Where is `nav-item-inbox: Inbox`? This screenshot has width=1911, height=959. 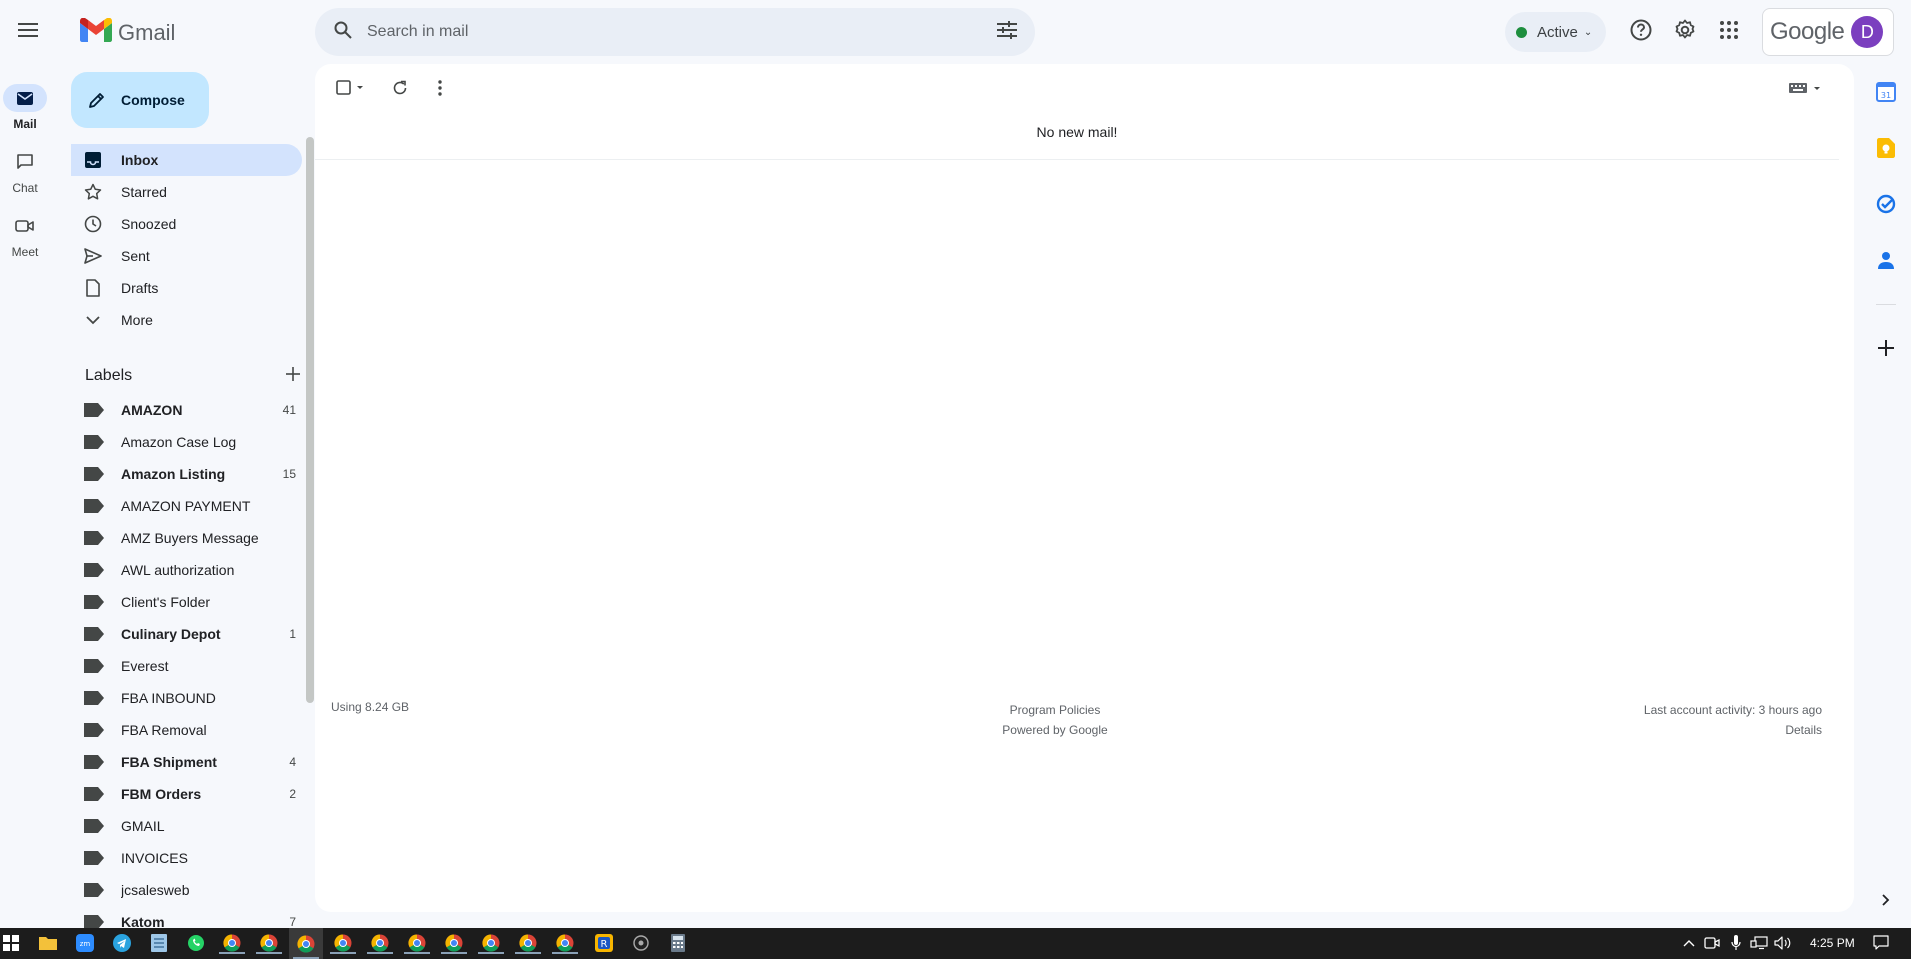 nav-item-inbox: Inbox is located at coordinates (186, 160).